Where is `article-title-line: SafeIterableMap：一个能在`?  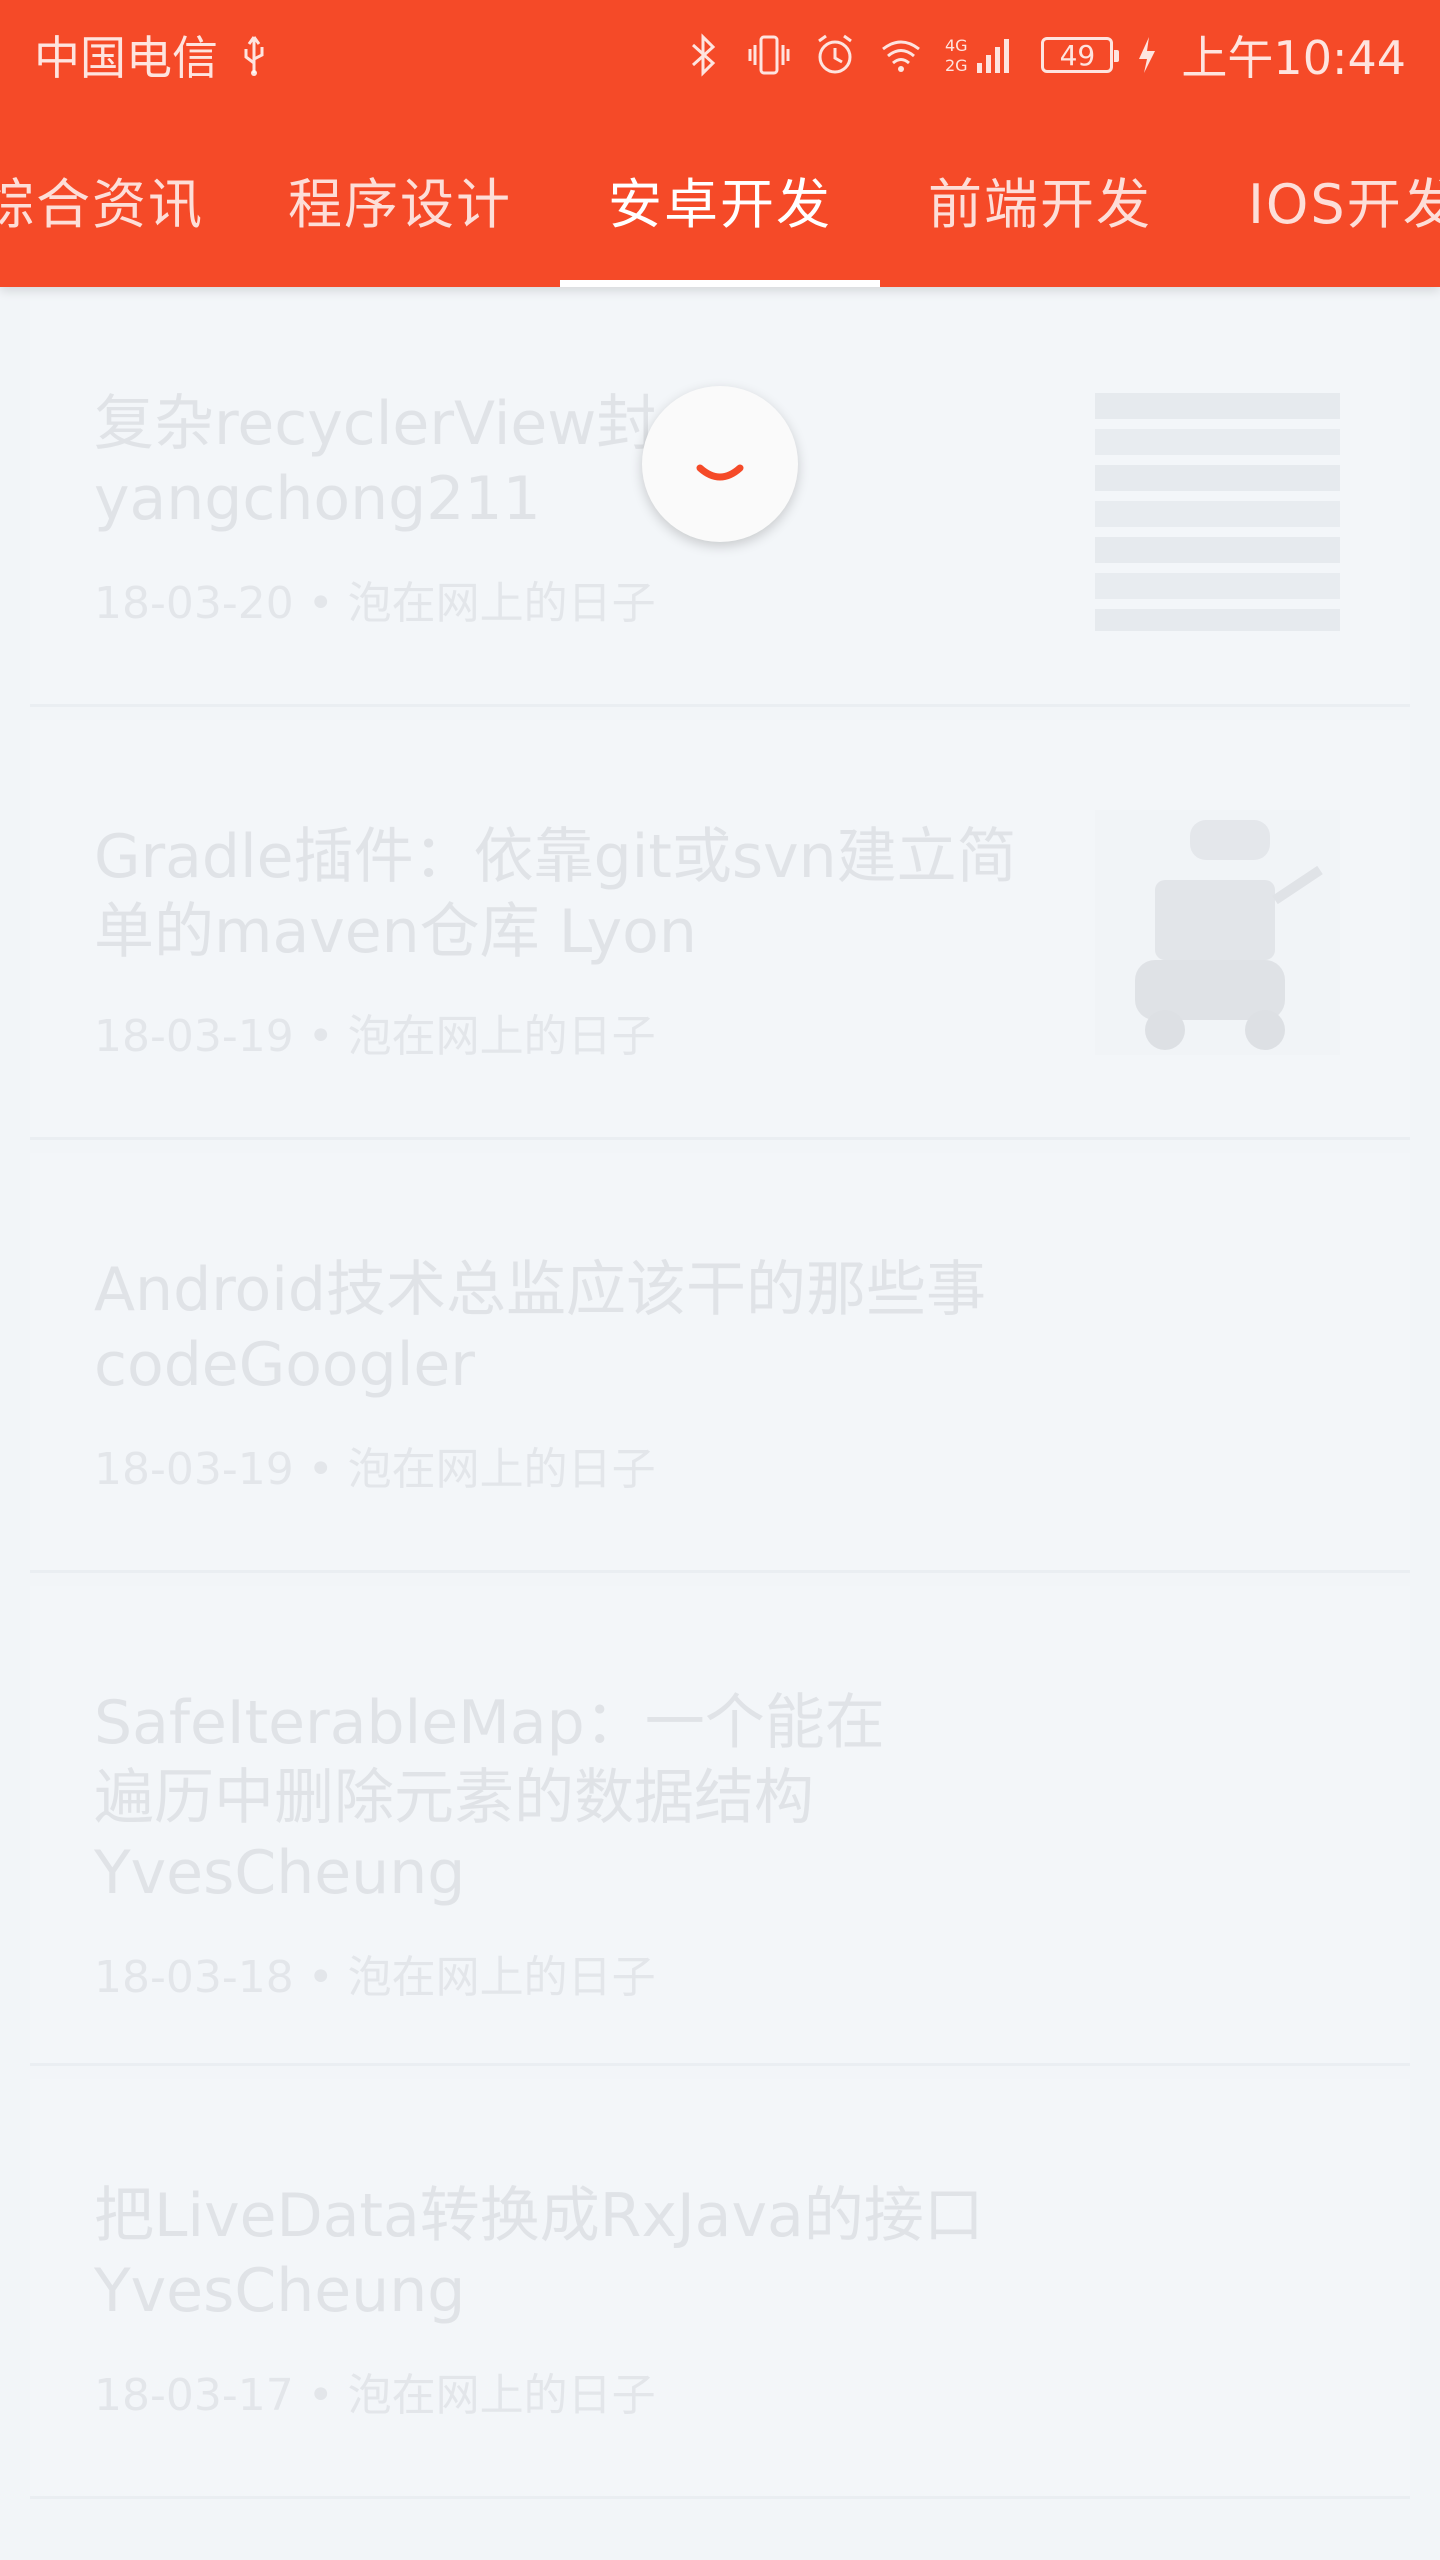 article-title-line: SafeIterableMap：一个能在 is located at coordinates (489, 1723).